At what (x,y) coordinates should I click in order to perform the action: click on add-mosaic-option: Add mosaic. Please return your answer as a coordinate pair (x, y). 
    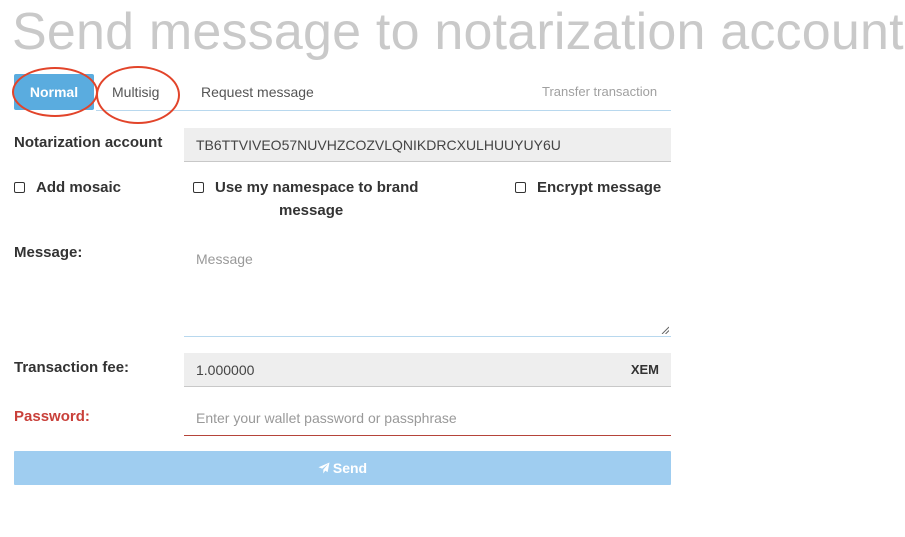
    Looking at the image, I should click on (67, 187).